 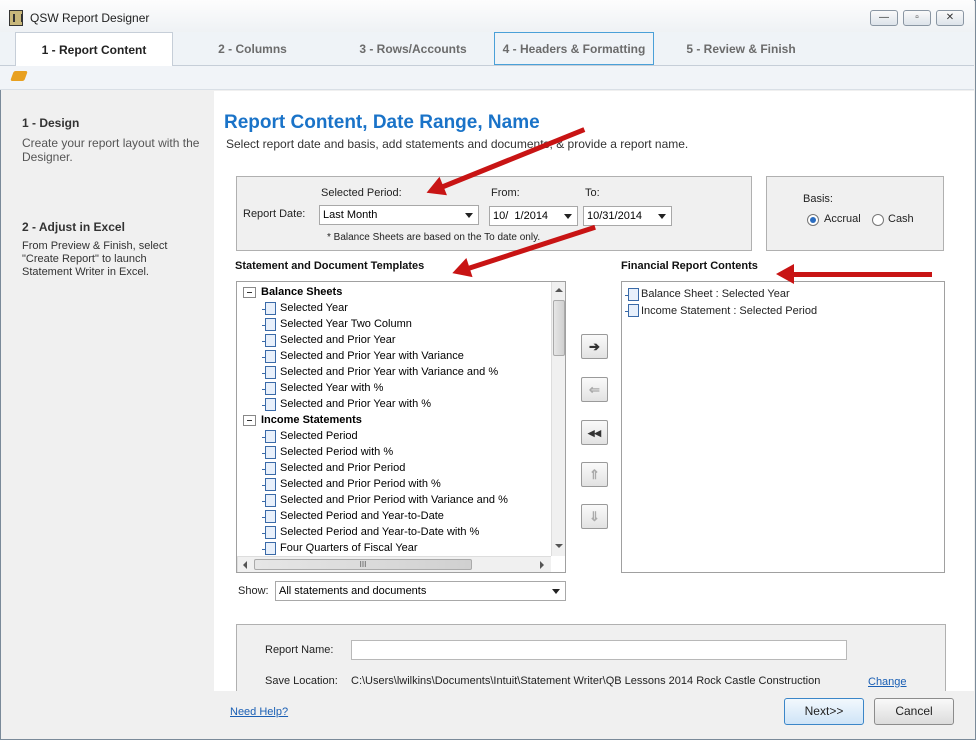 I want to click on selected-period-dropdown: Last Month, so click(x=399, y=215).